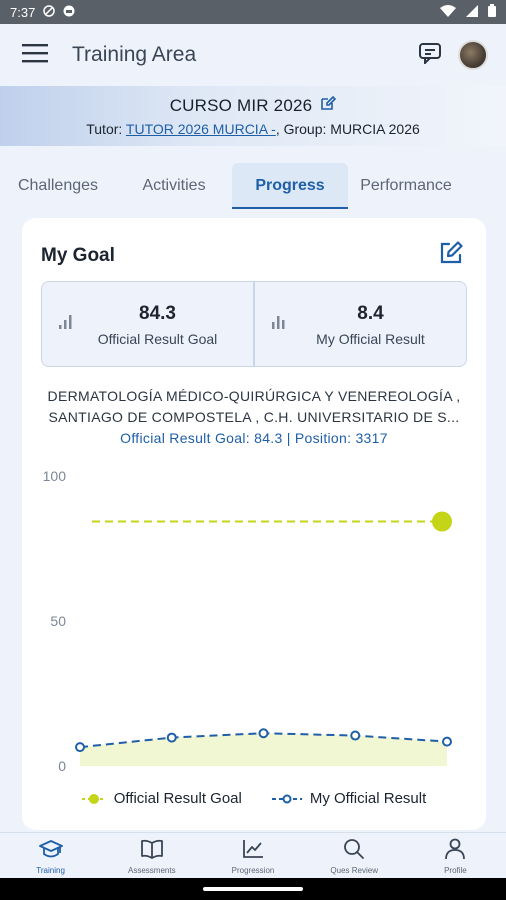  I want to click on avatar, so click(473, 55).